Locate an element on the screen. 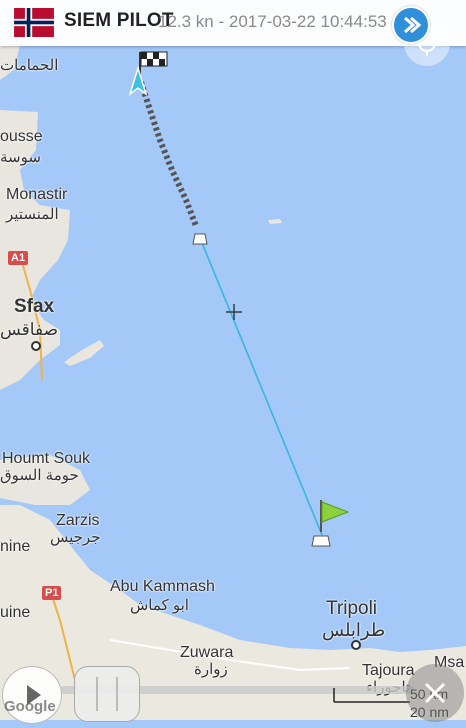  tripoli-dot-icon is located at coordinates (356, 645).